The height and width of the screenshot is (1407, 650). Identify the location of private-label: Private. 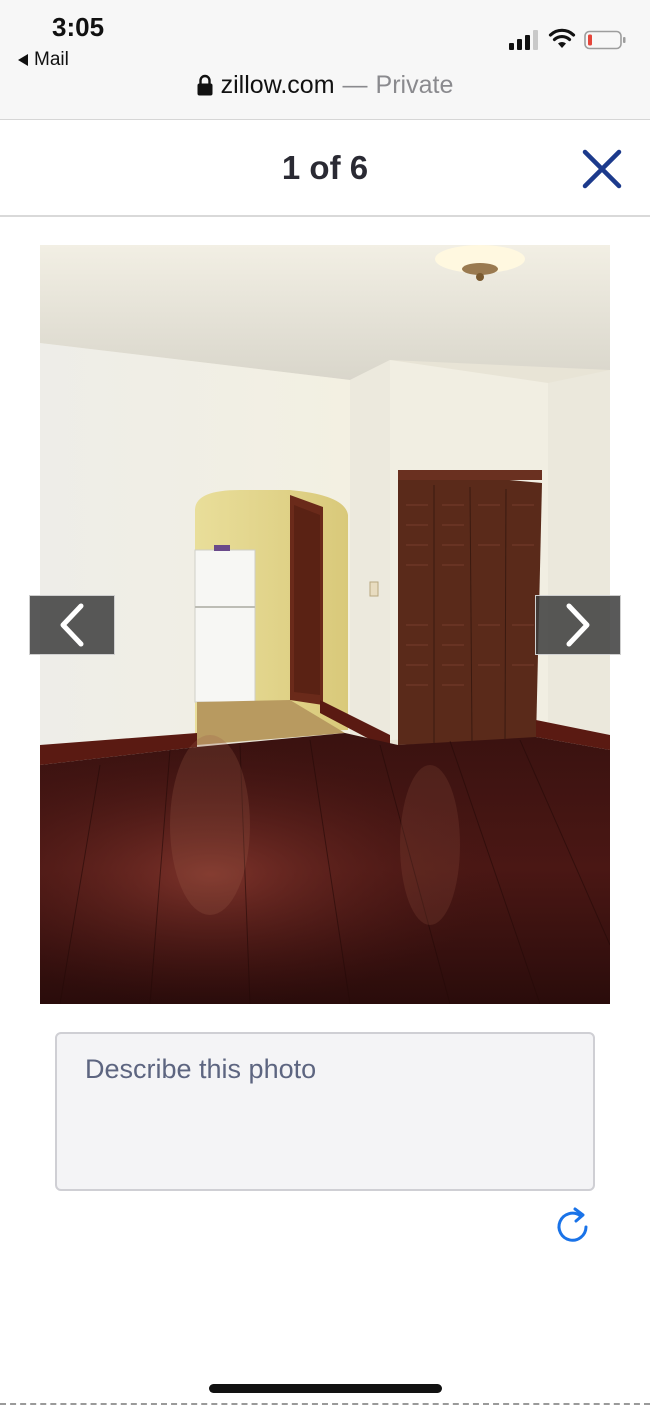
(414, 84).